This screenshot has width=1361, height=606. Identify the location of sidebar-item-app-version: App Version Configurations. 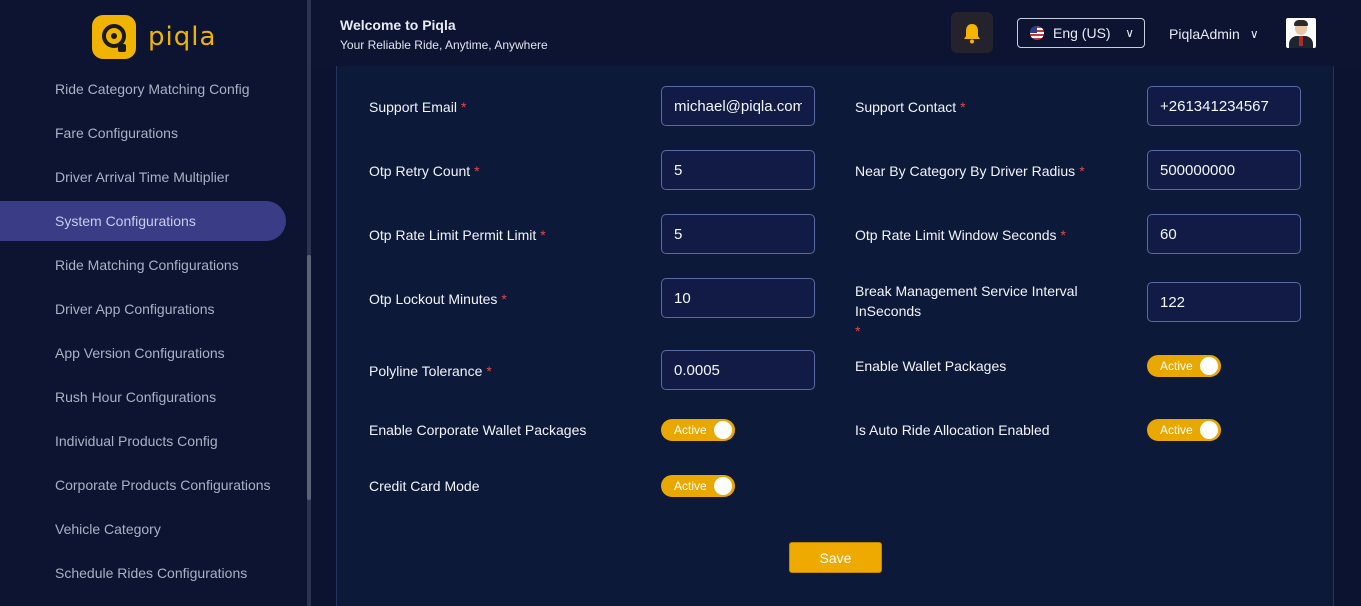
(143, 353).